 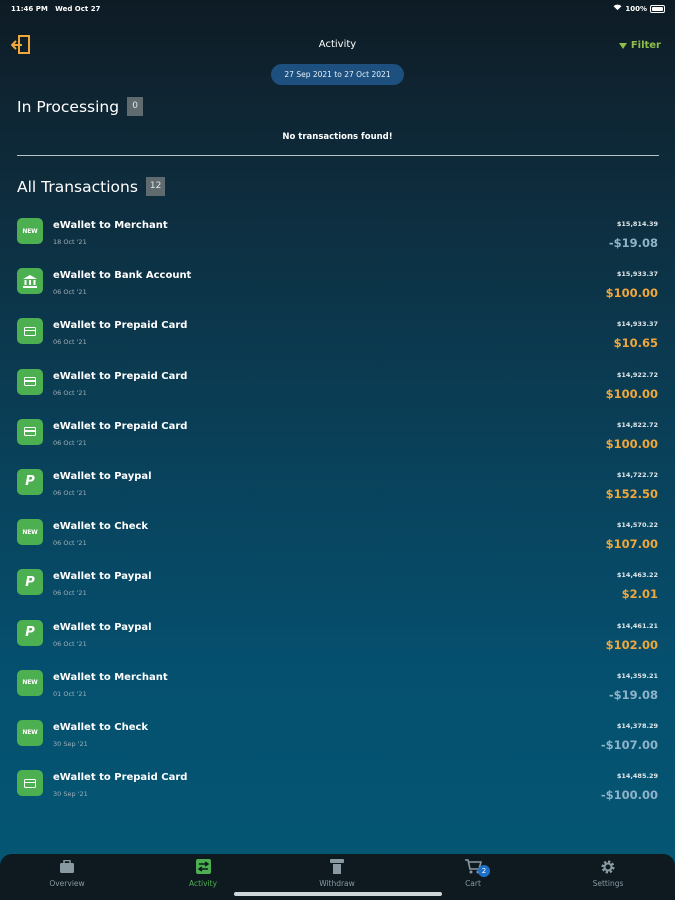 I want to click on nav-label: Settings, so click(x=608, y=883).